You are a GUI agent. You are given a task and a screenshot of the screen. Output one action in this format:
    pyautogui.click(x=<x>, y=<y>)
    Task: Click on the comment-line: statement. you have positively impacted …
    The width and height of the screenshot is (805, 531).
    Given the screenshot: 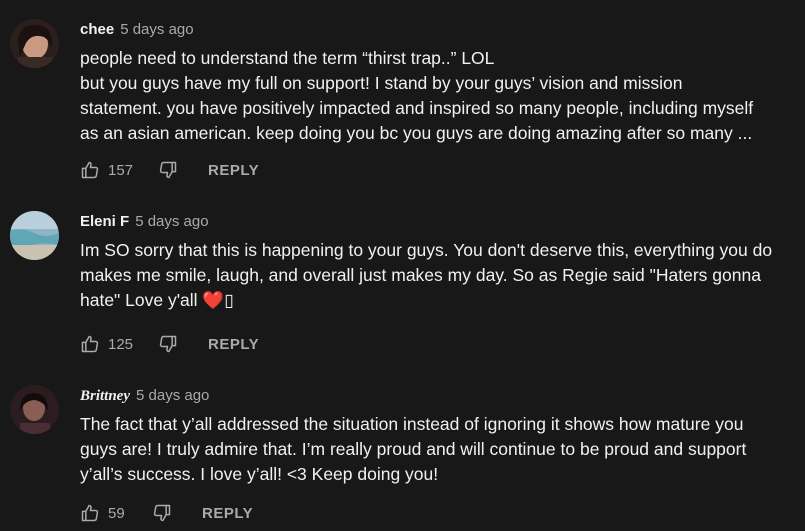 What is the action you would take?
    pyautogui.click(x=417, y=108)
    